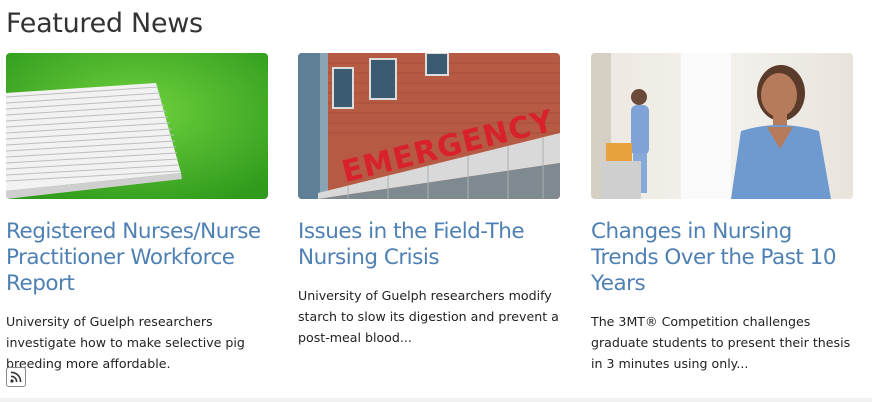 Image resolution: width=872 pixels, height=402 pixels. I want to click on nurse-photo-image, so click(722, 126).